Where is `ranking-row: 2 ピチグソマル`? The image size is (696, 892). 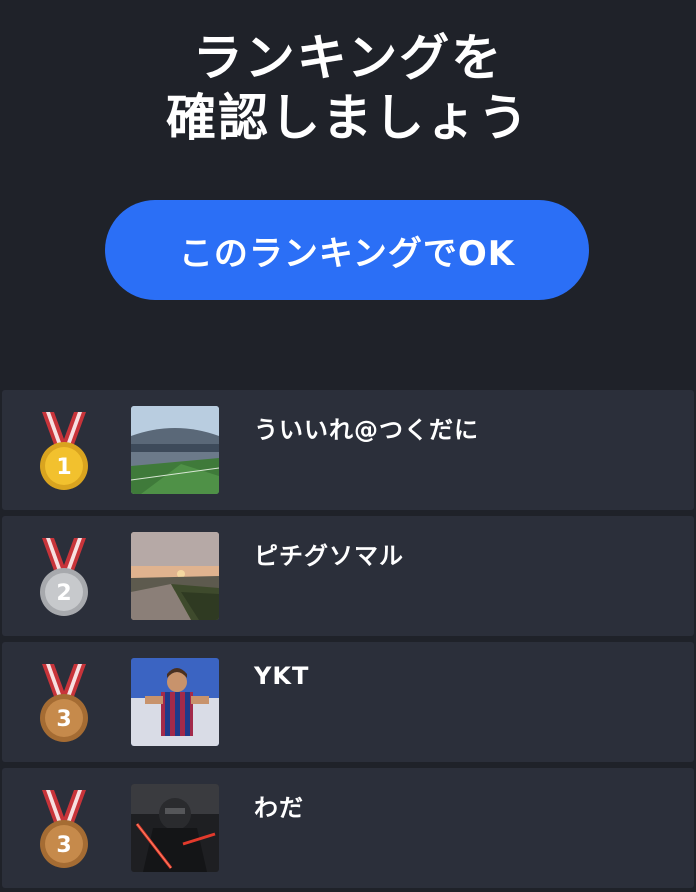 ranking-row: 2 ピチグソマル is located at coordinates (348, 576).